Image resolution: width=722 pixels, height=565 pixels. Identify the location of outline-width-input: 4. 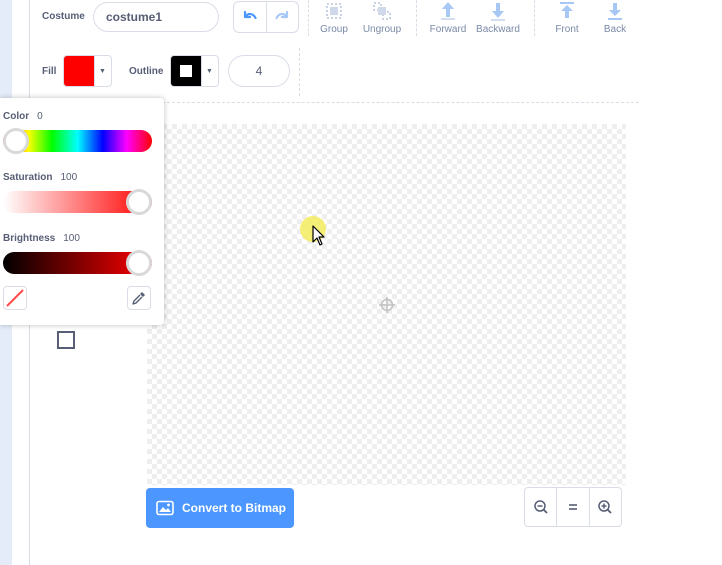
(259, 71).